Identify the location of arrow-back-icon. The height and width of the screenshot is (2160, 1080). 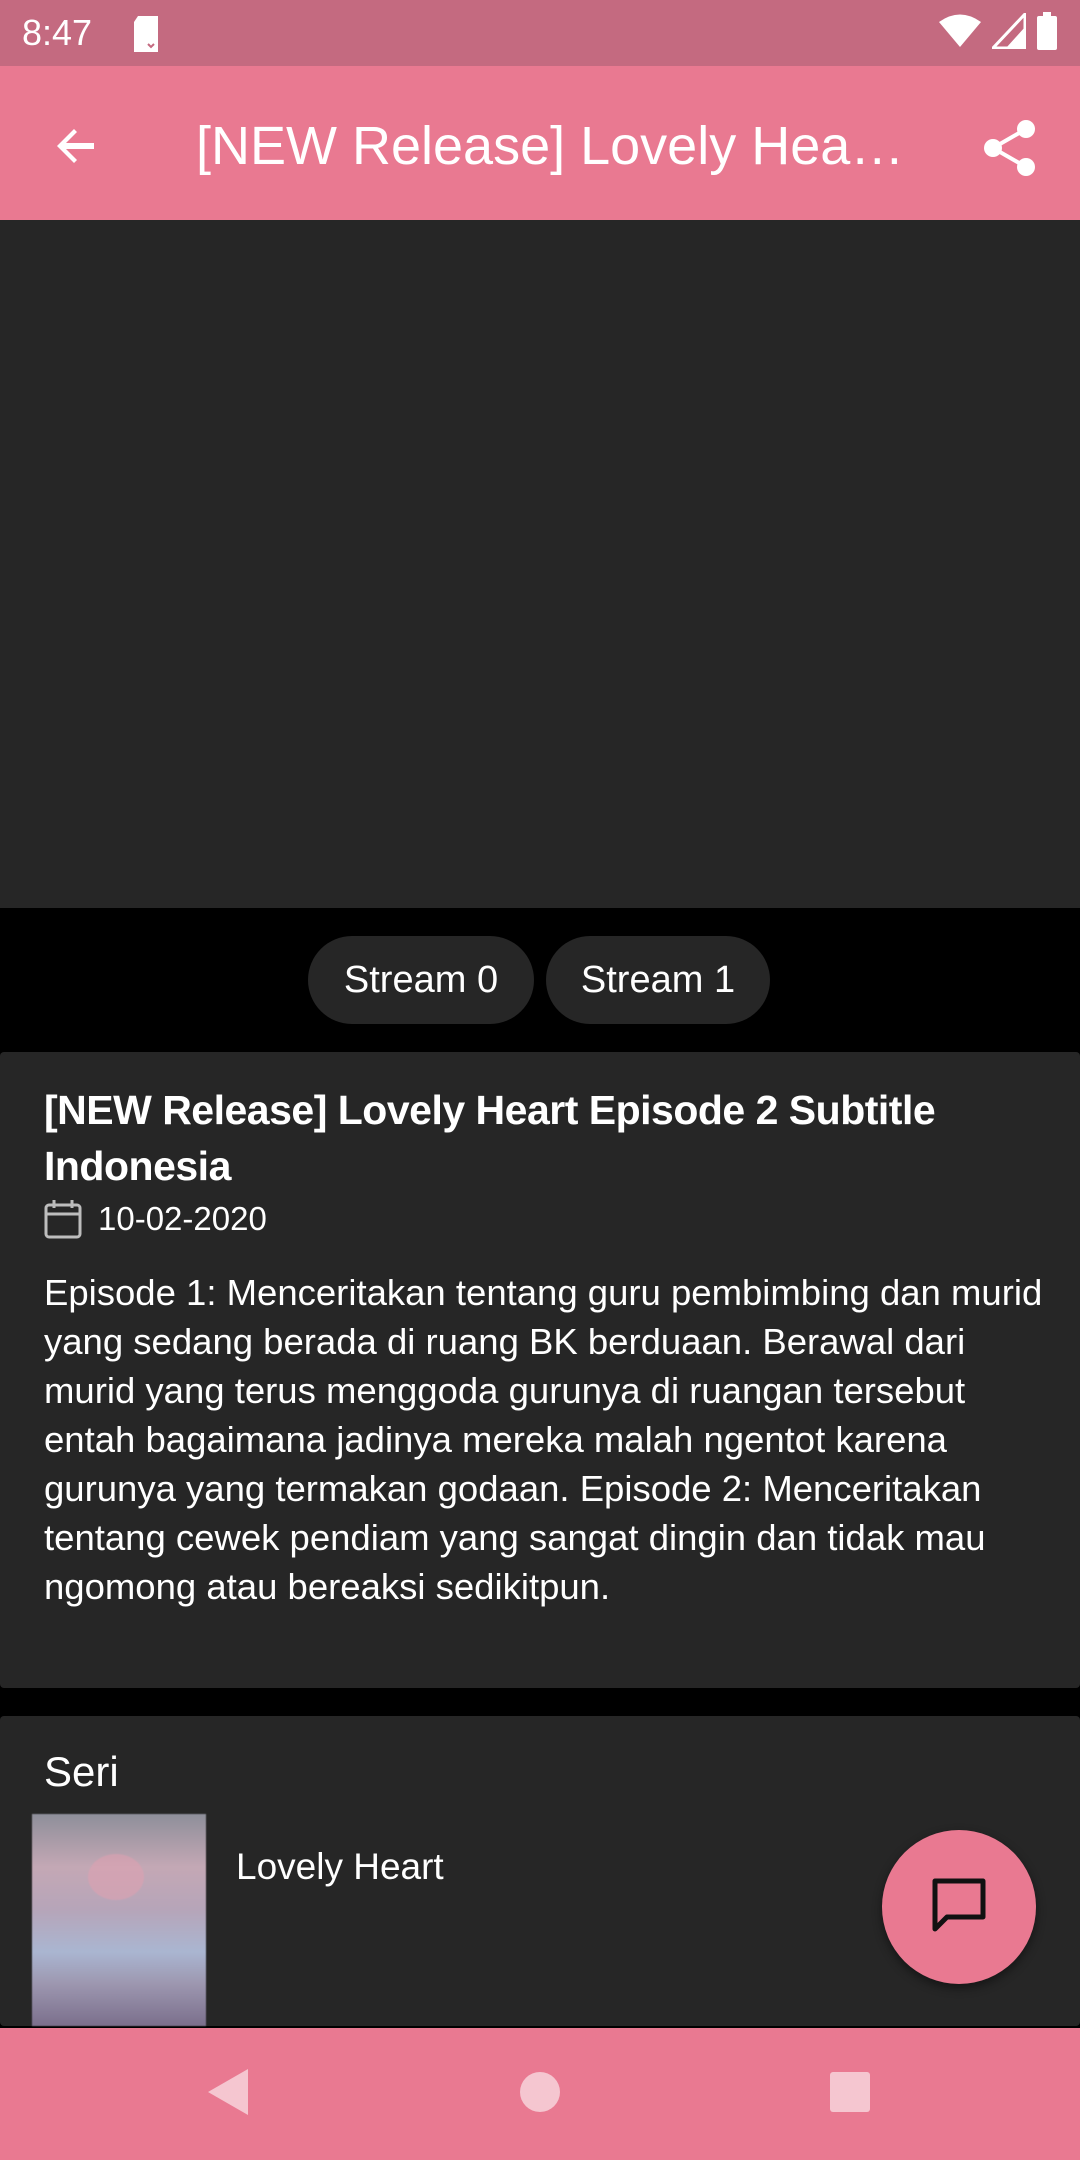
(76, 148).